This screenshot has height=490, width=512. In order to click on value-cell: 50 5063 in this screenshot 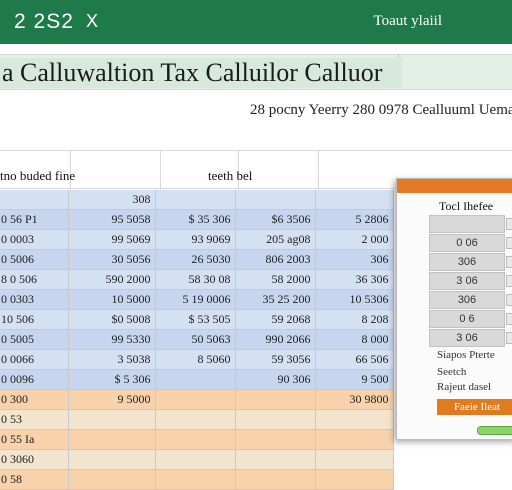, I will do `click(195, 339)`.